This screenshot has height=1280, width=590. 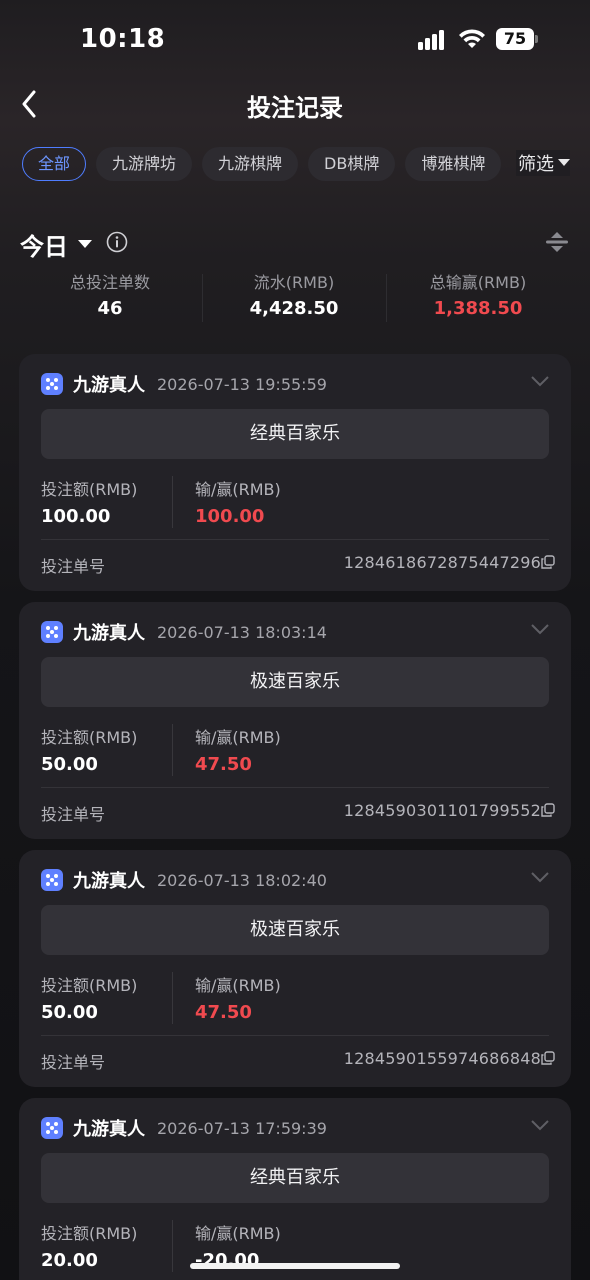 What do you see at coordinates (515, 39) in the screenshot?
I see `battery-indicator: 75` at bounding box center [515, 39].